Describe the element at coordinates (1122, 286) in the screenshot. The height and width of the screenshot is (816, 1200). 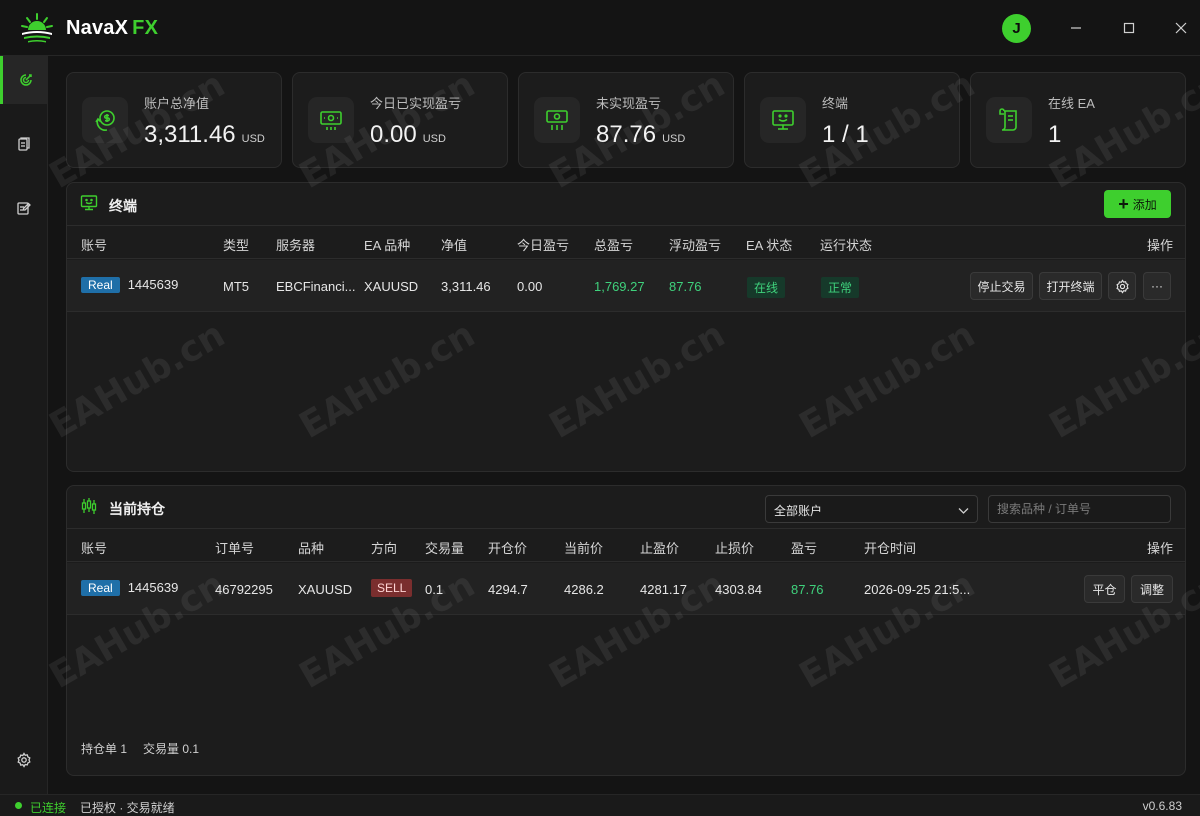
I see `terminal-settings-button` at that location.